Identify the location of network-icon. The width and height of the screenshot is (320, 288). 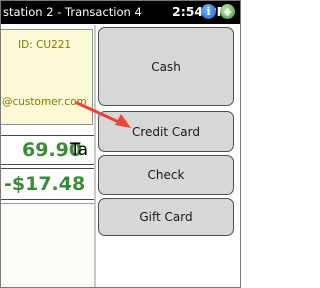
(227, 11).